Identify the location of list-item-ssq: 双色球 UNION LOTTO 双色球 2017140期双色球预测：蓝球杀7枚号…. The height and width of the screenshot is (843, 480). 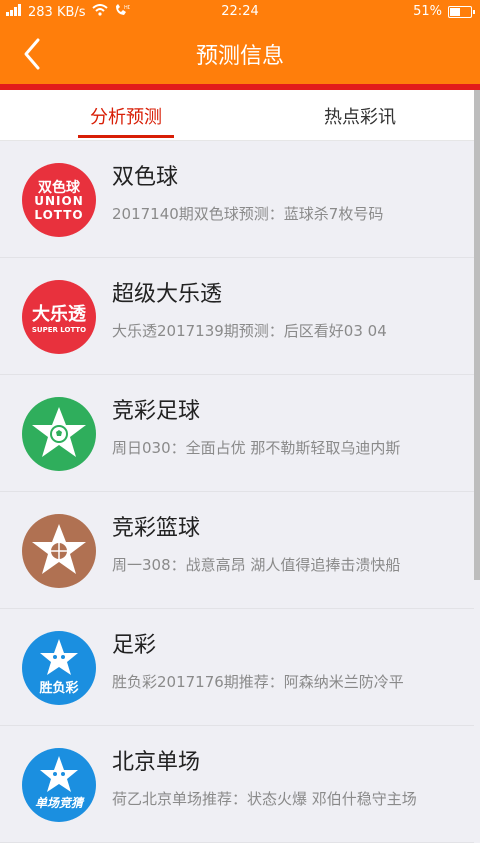
(237, 199).